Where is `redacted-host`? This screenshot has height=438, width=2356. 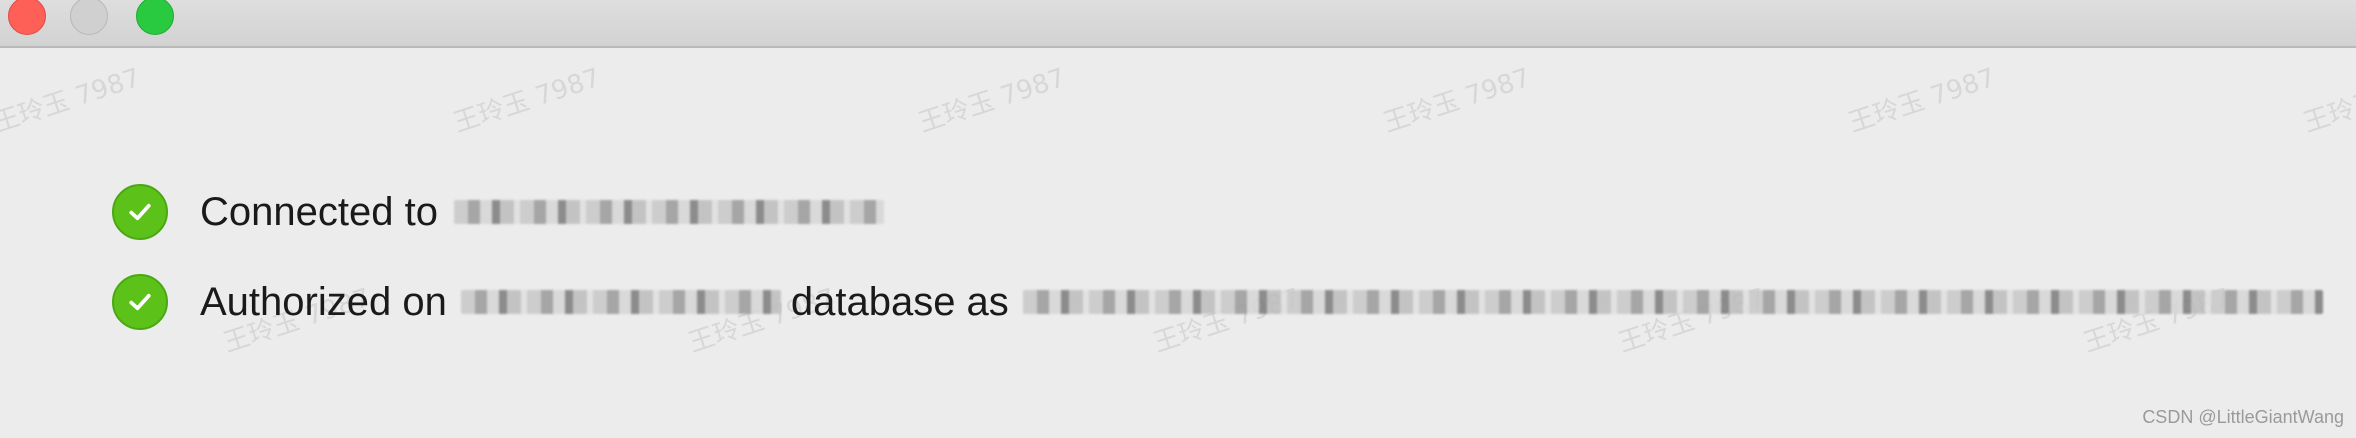
redacted-host is located at coordinates (668, 212).